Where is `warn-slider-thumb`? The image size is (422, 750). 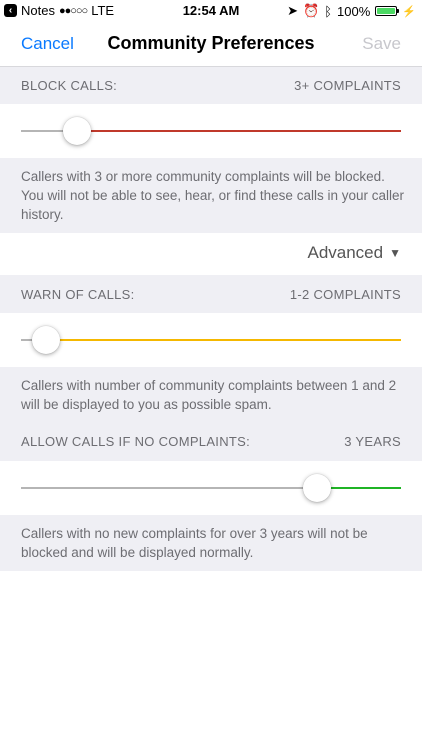
warn-slider-thumb is located at coordinates (45, 340).